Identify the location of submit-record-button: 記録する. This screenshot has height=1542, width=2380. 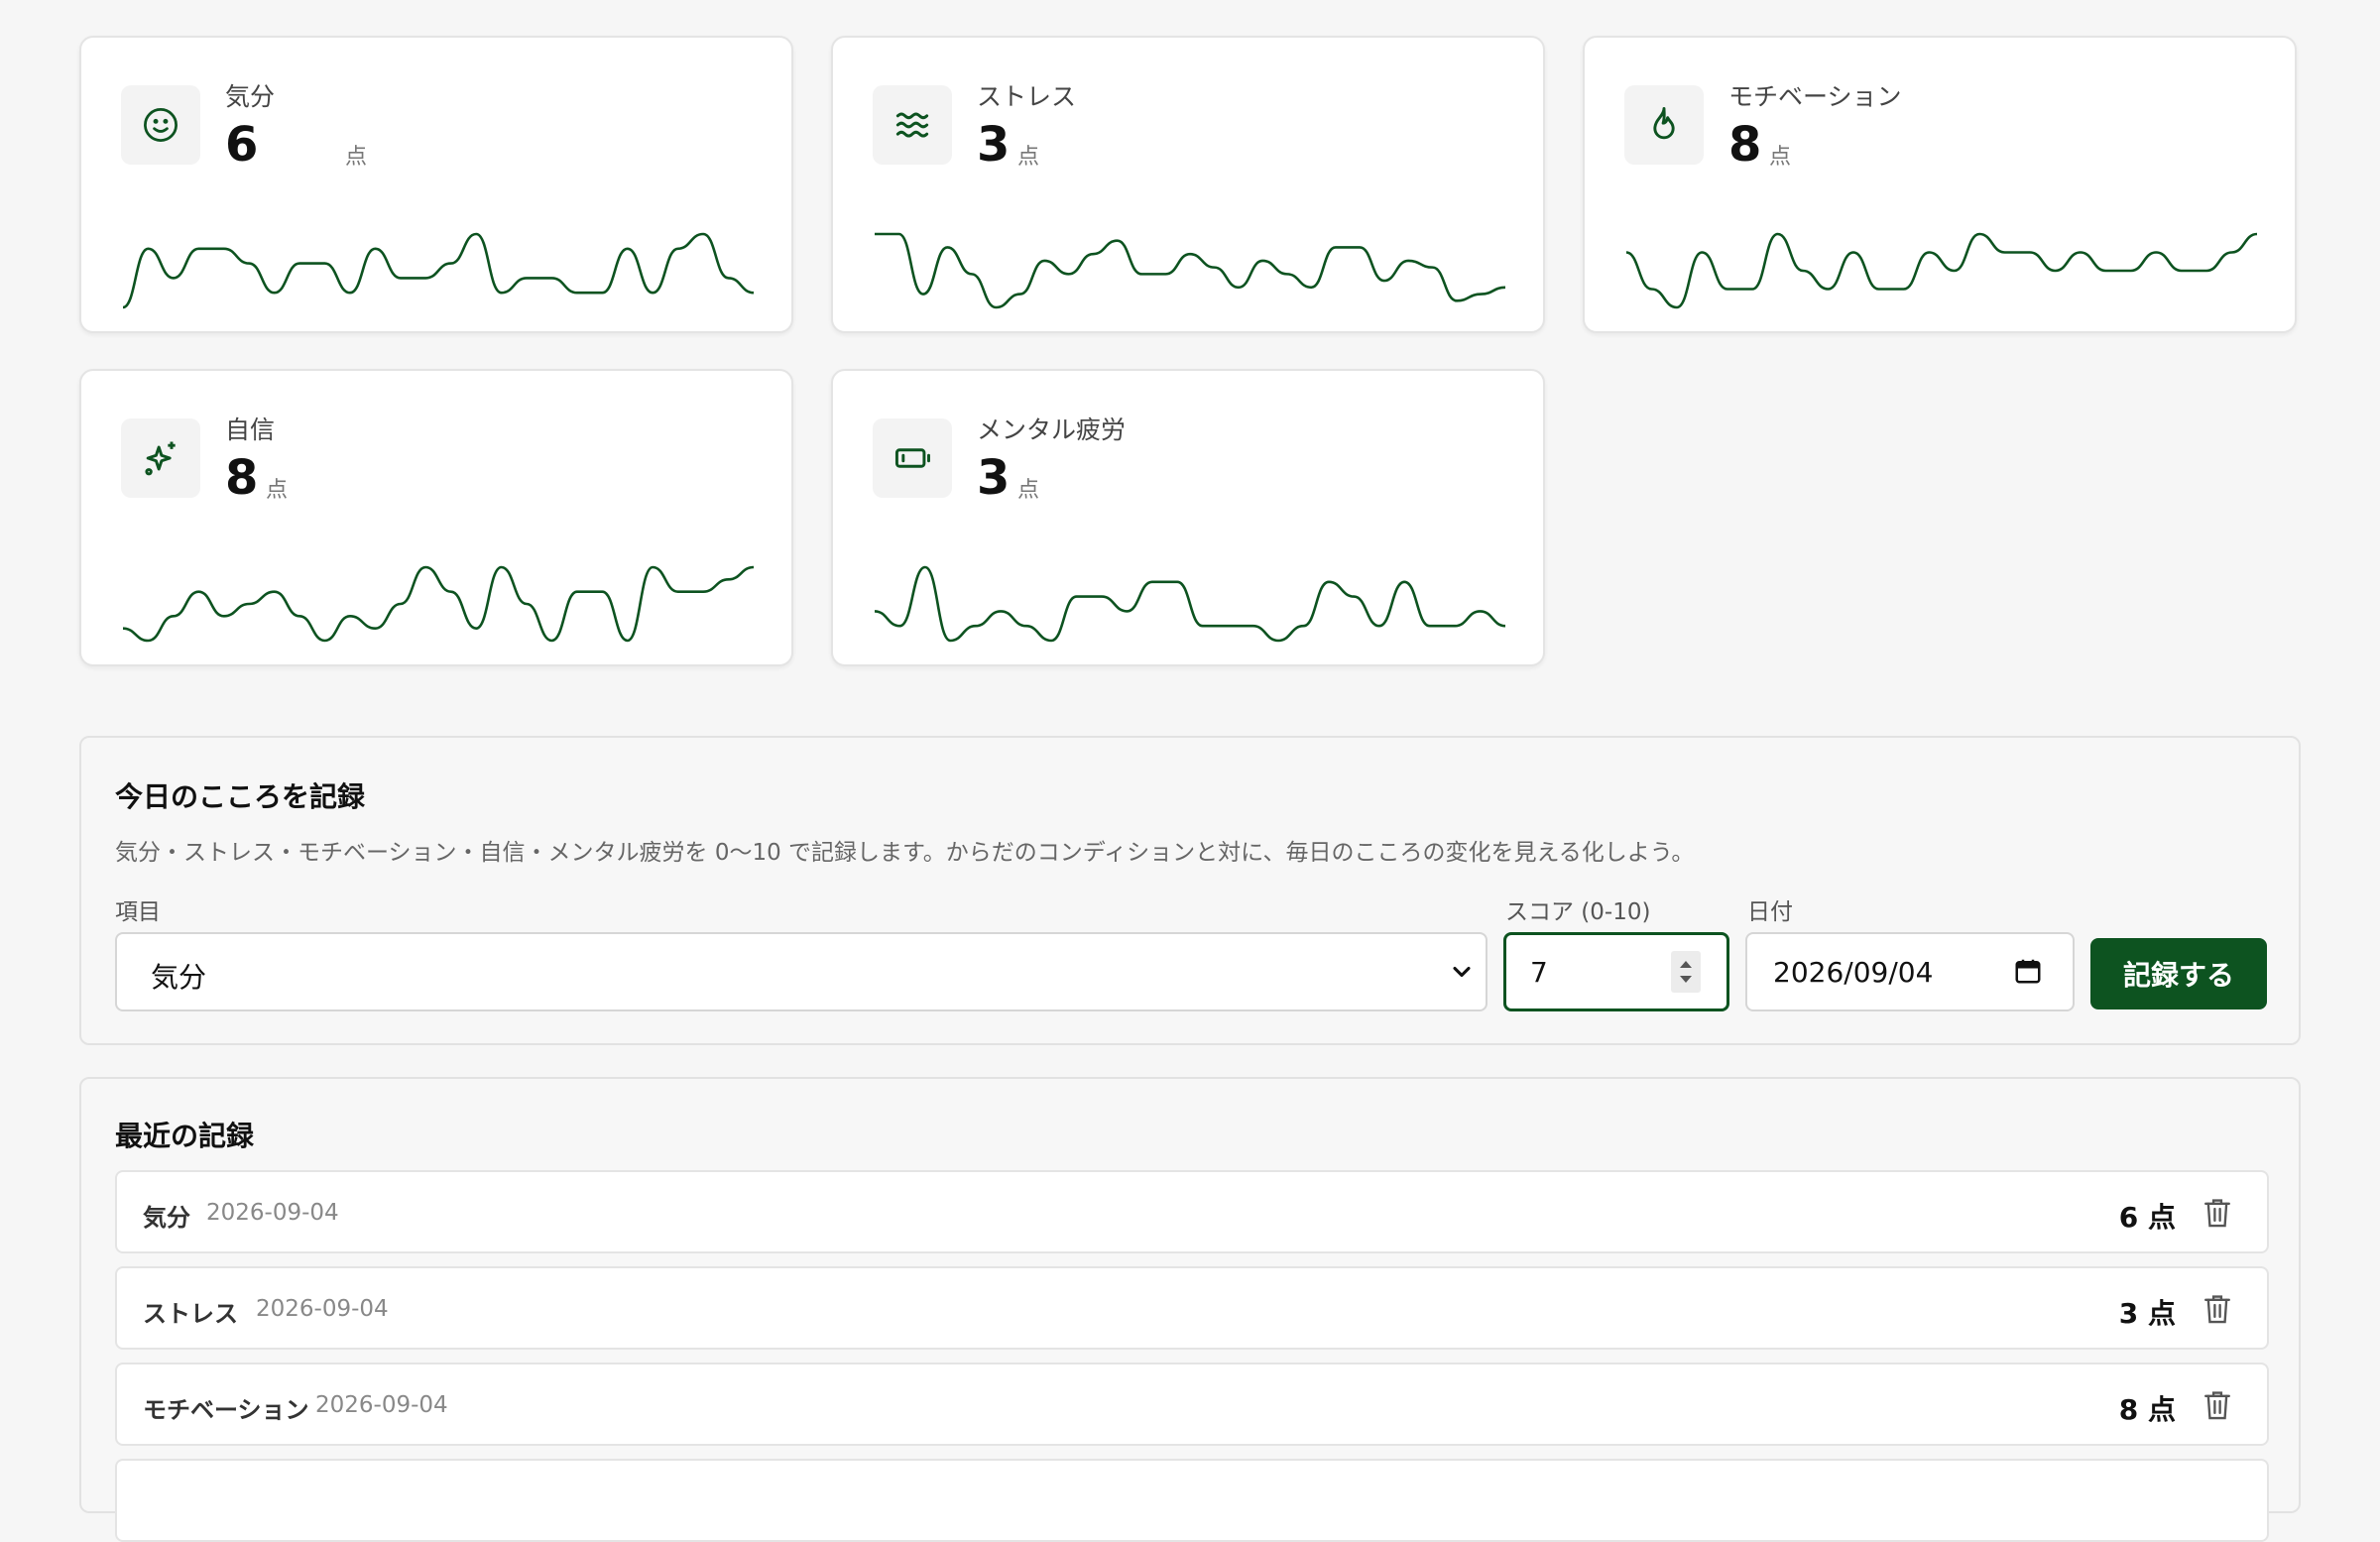
(2178, 973).